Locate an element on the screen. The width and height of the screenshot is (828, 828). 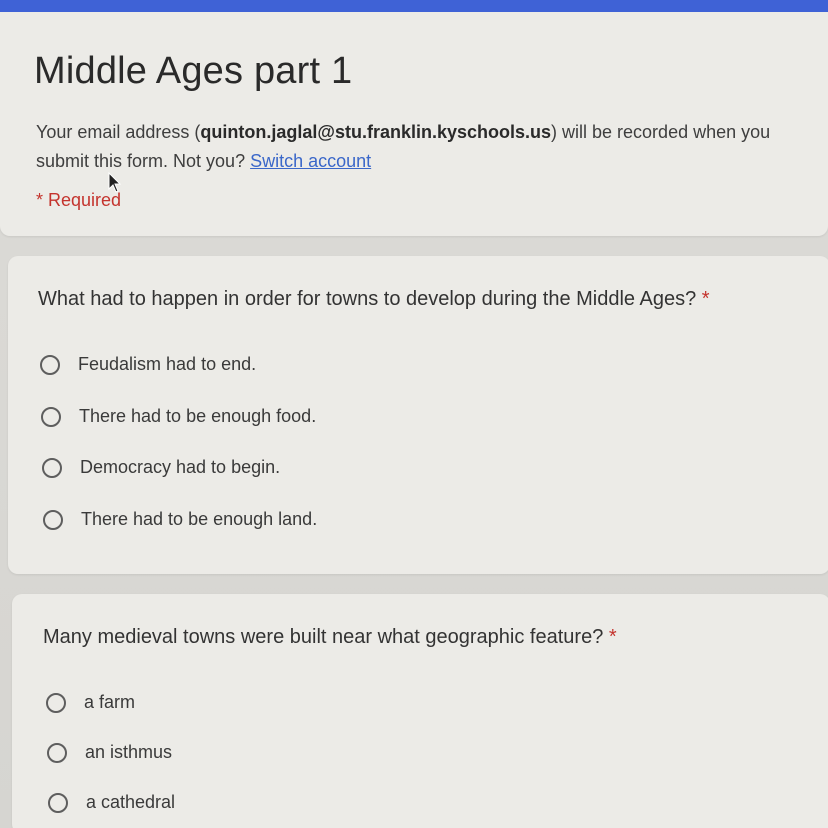
email-notice-prefix: Your email address ( is located at coordinates (118, 132).